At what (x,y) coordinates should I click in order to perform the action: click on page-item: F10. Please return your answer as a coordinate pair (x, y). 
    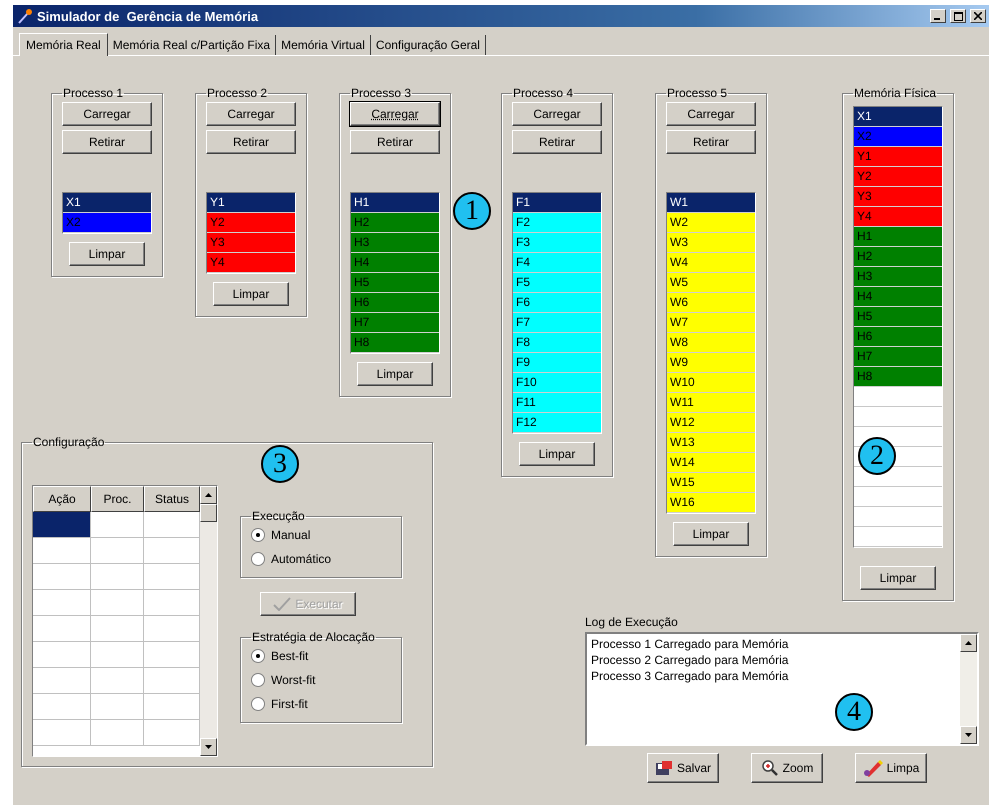
    Looking at the image, I should click on (557, 383).